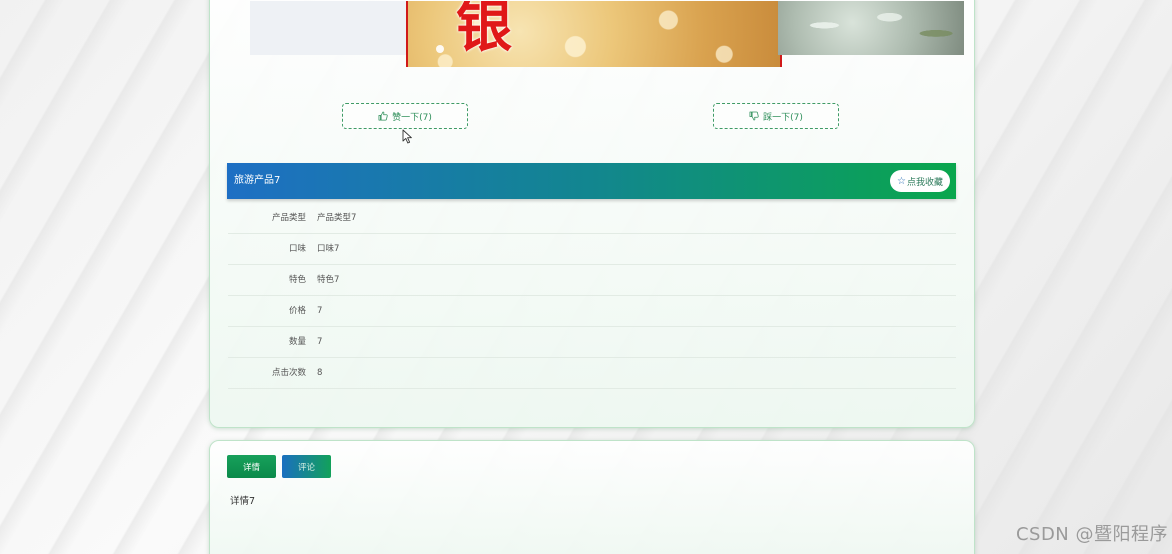 The image size is (1172, 554). Describe the element at coordinates (440, 49) in the screenshot. I see `carousel-indicator-dot` at that location.